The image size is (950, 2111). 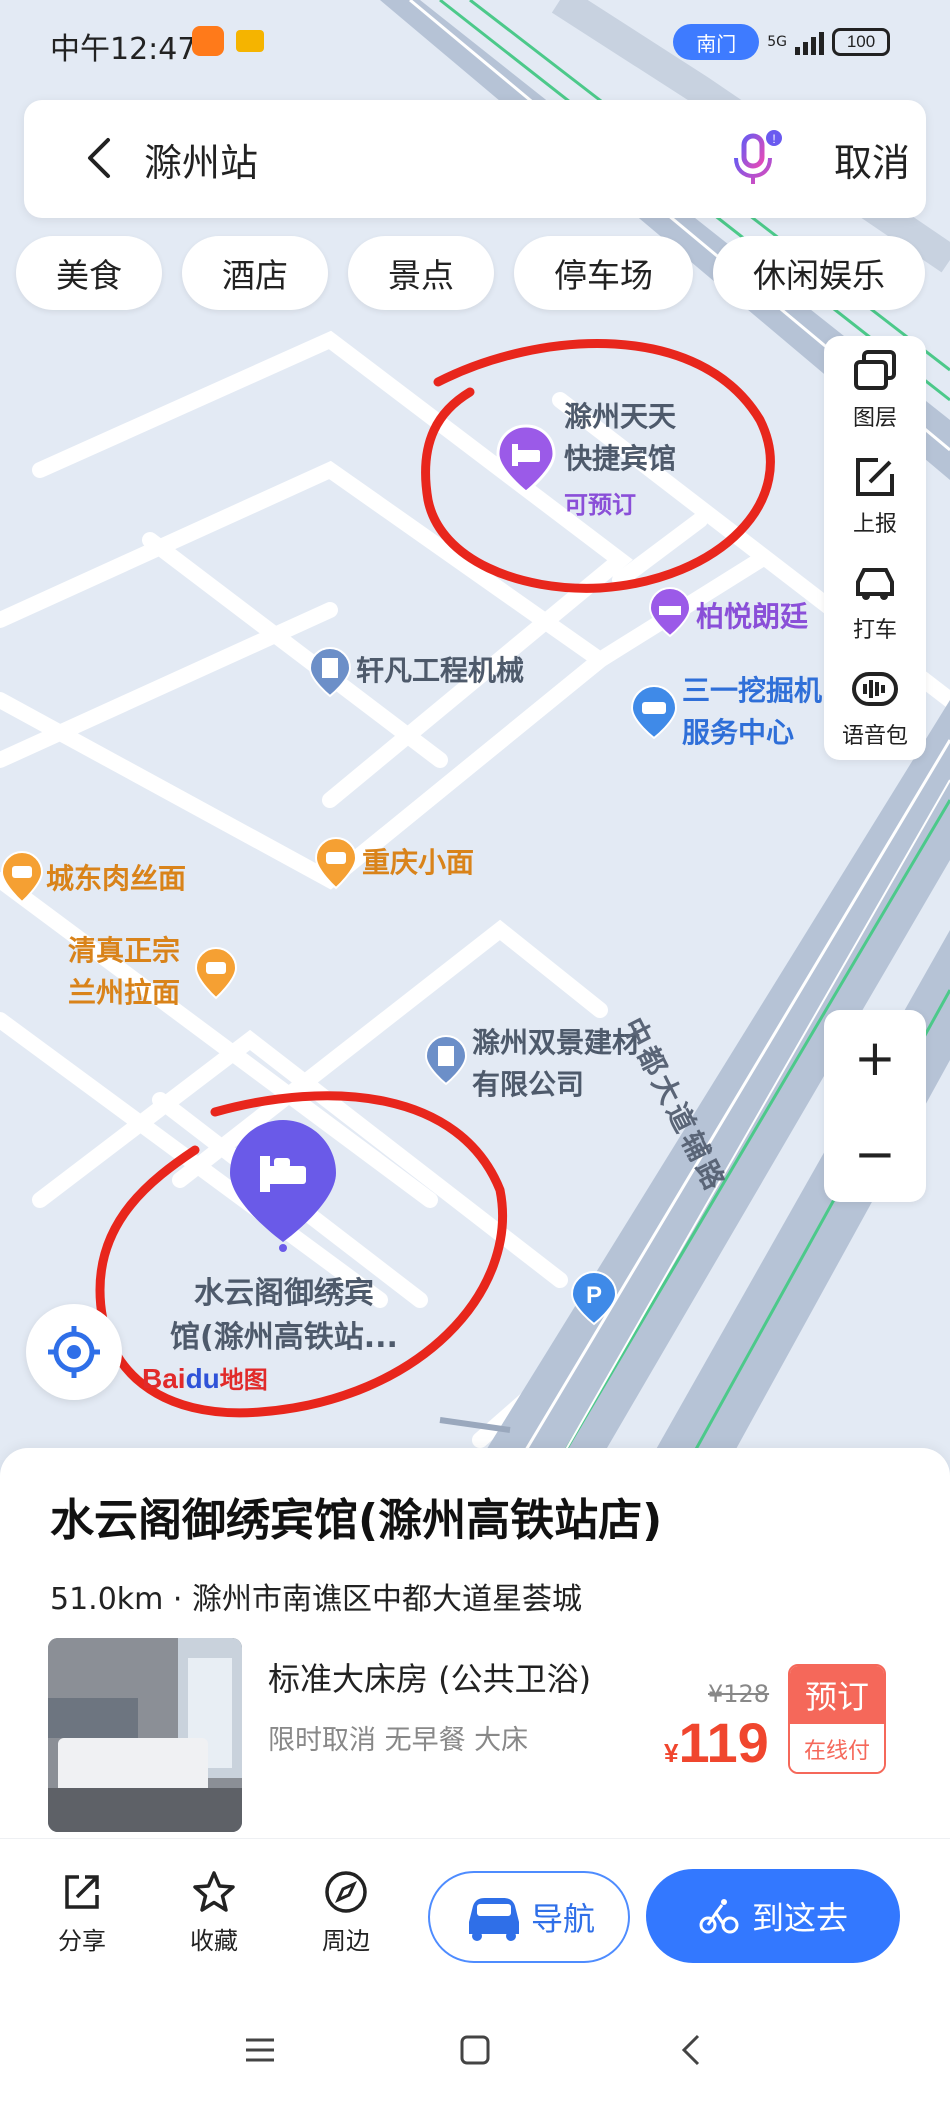 I want to click on bicycle-icon, so click(x=719, y=1916).